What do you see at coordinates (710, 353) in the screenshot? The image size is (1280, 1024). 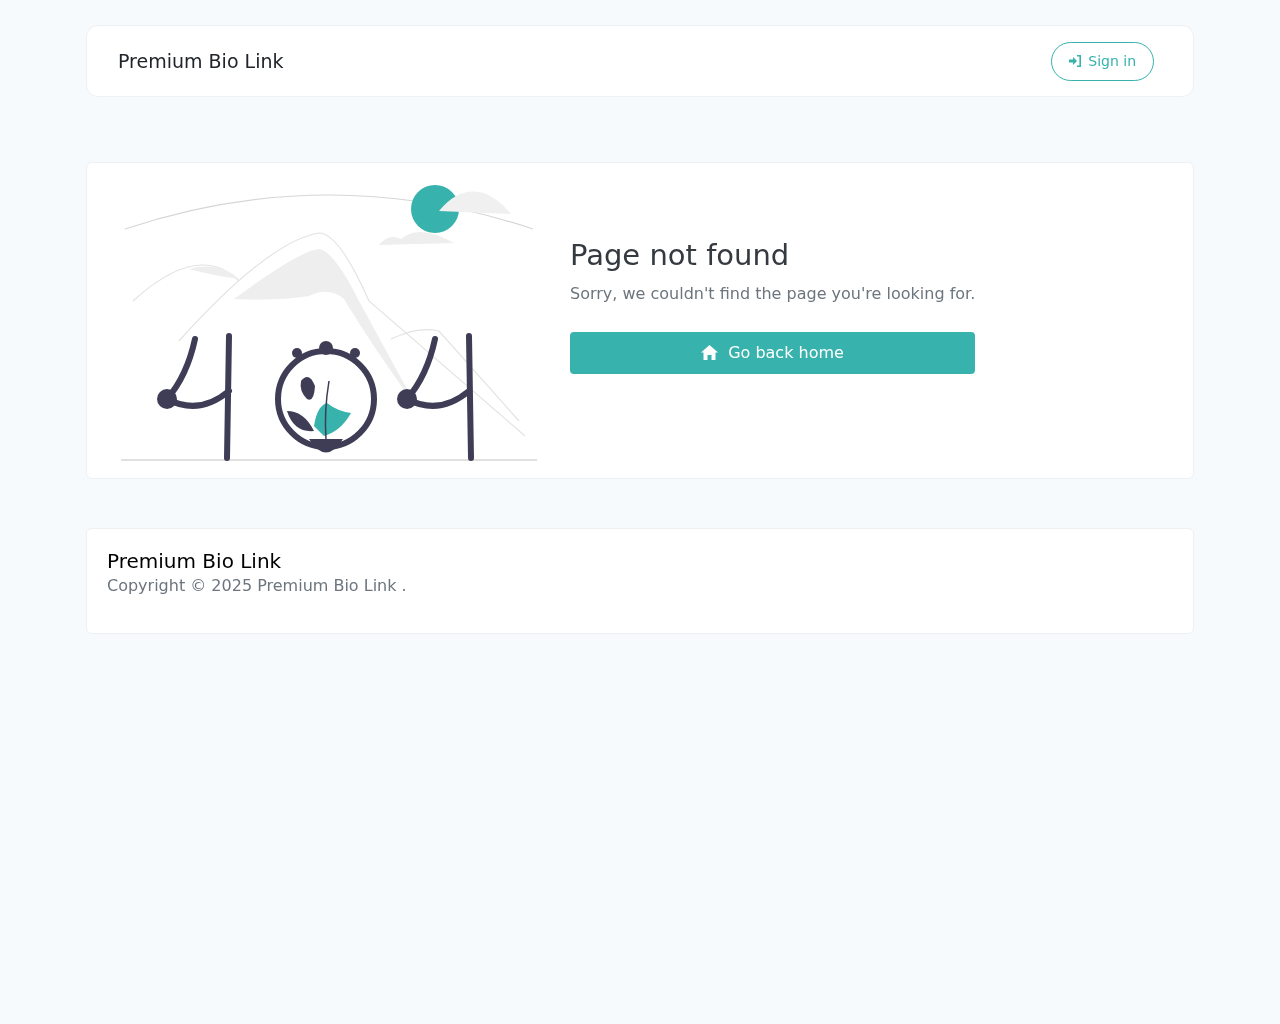 I see `home-icon` at bounding box center [710, 353].